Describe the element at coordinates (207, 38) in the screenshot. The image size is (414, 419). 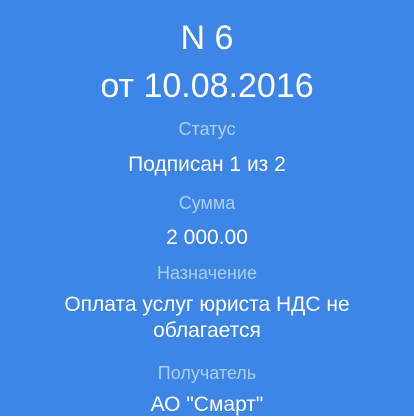
I see `document-number: N 6` at that location.